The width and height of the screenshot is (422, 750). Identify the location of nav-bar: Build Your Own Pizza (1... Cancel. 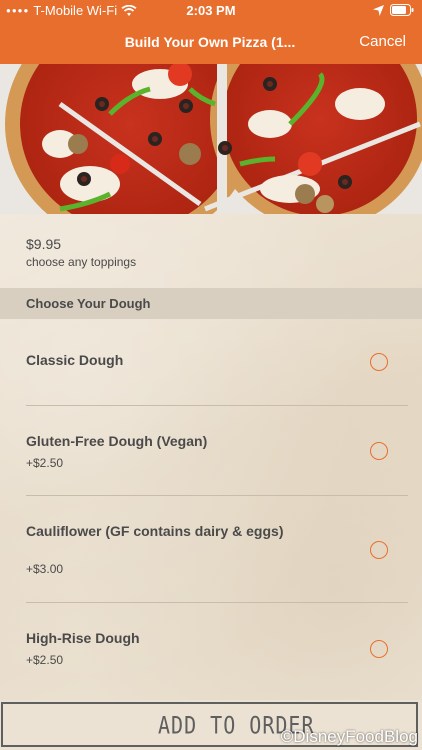
(211, 43).